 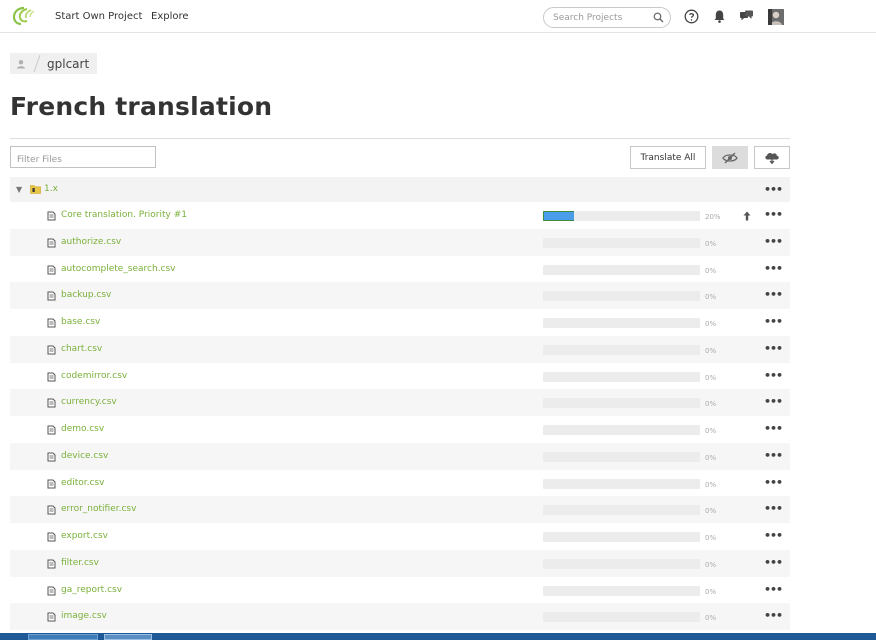 What do you see at coordinates (400, 242) in the screenshot?
I see `file-row: authorize.csv 0% •••` at bounding box center [400, 242].